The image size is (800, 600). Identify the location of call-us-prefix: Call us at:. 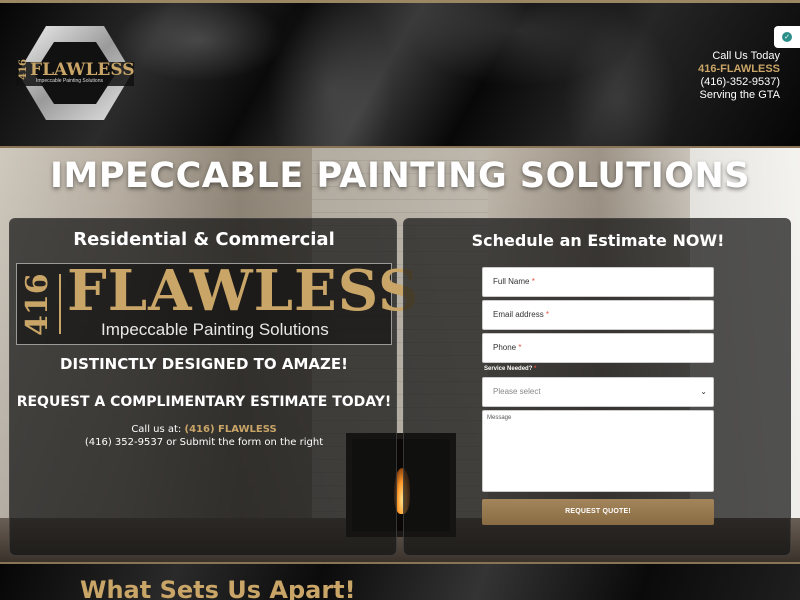
(156, 429).